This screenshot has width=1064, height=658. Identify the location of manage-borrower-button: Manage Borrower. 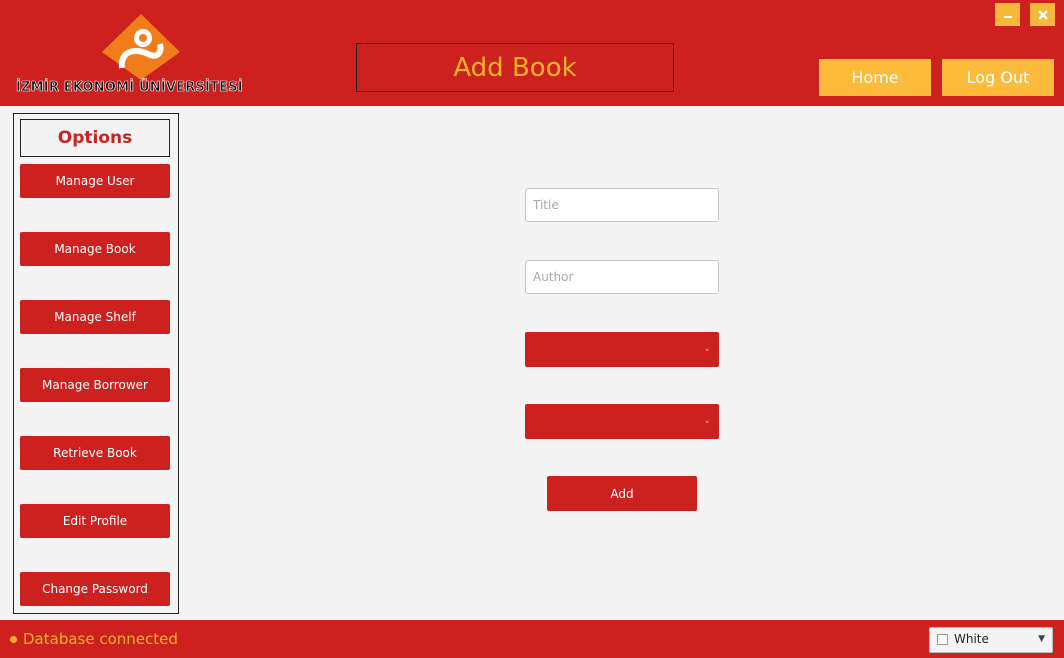
(95, 385).